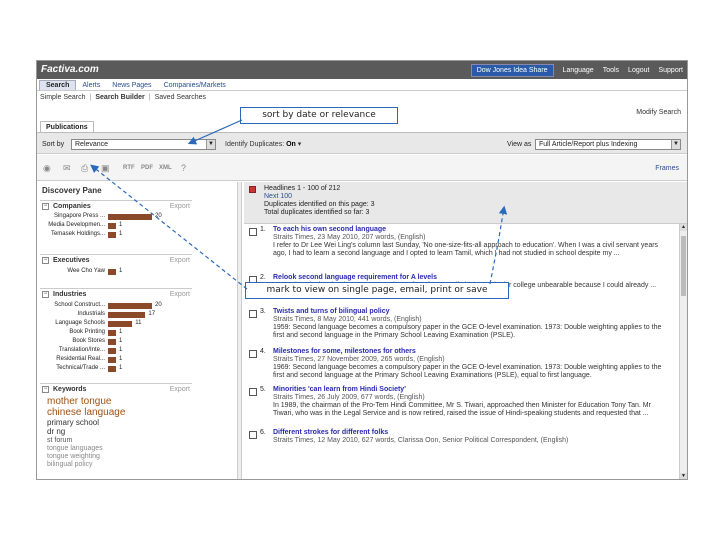 This screenshot has width=728, height=546. Describe the element at coordinates (152, 314) in the screenshot. I see `bar-row-count: 17` at that location.